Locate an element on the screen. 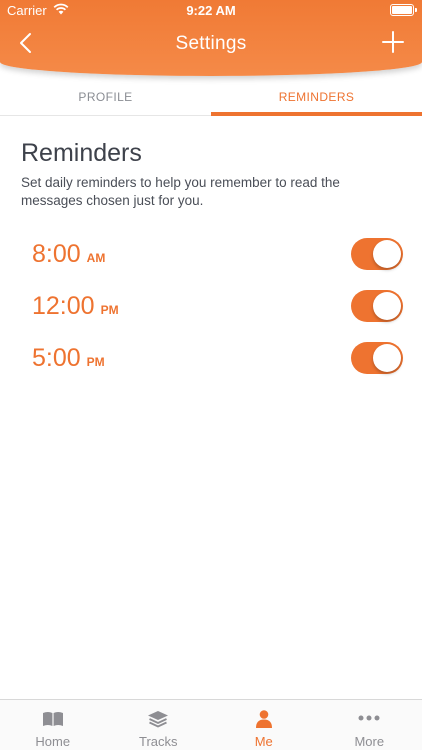  book-icon is located at coordinates (53, 719).